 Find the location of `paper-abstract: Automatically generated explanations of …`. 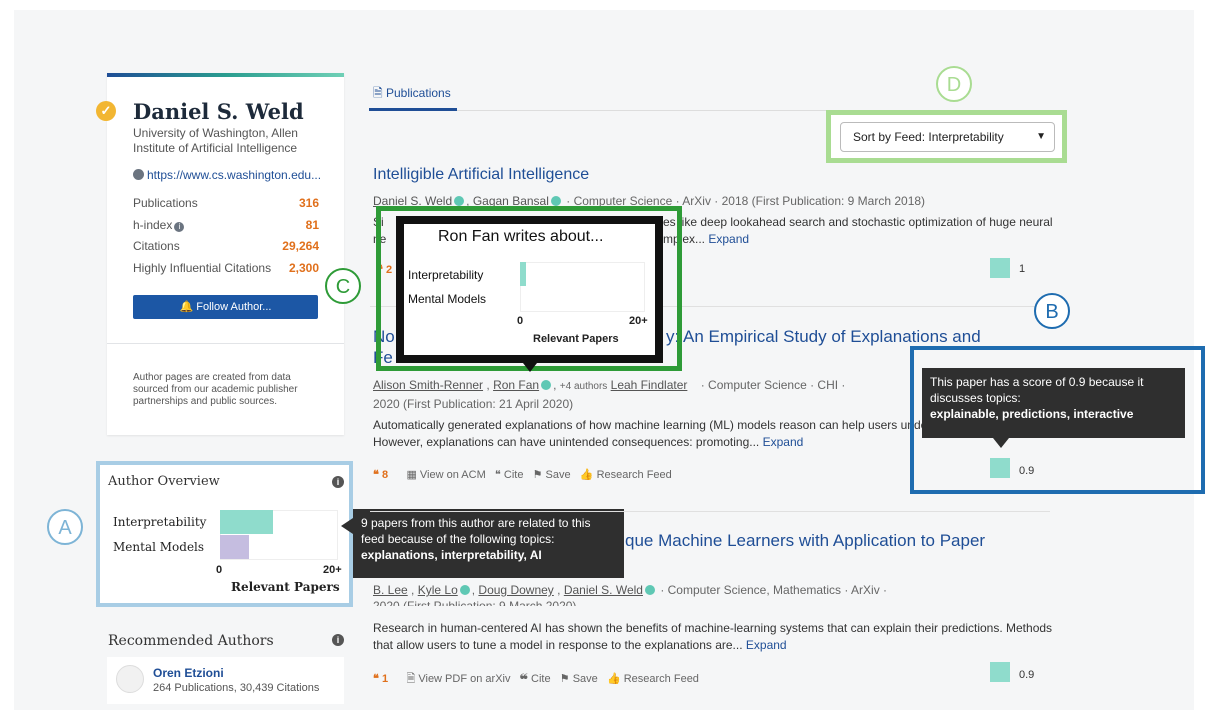

paper-abstract: Automatically generated explanations of … is located at coordinates (650, 425).